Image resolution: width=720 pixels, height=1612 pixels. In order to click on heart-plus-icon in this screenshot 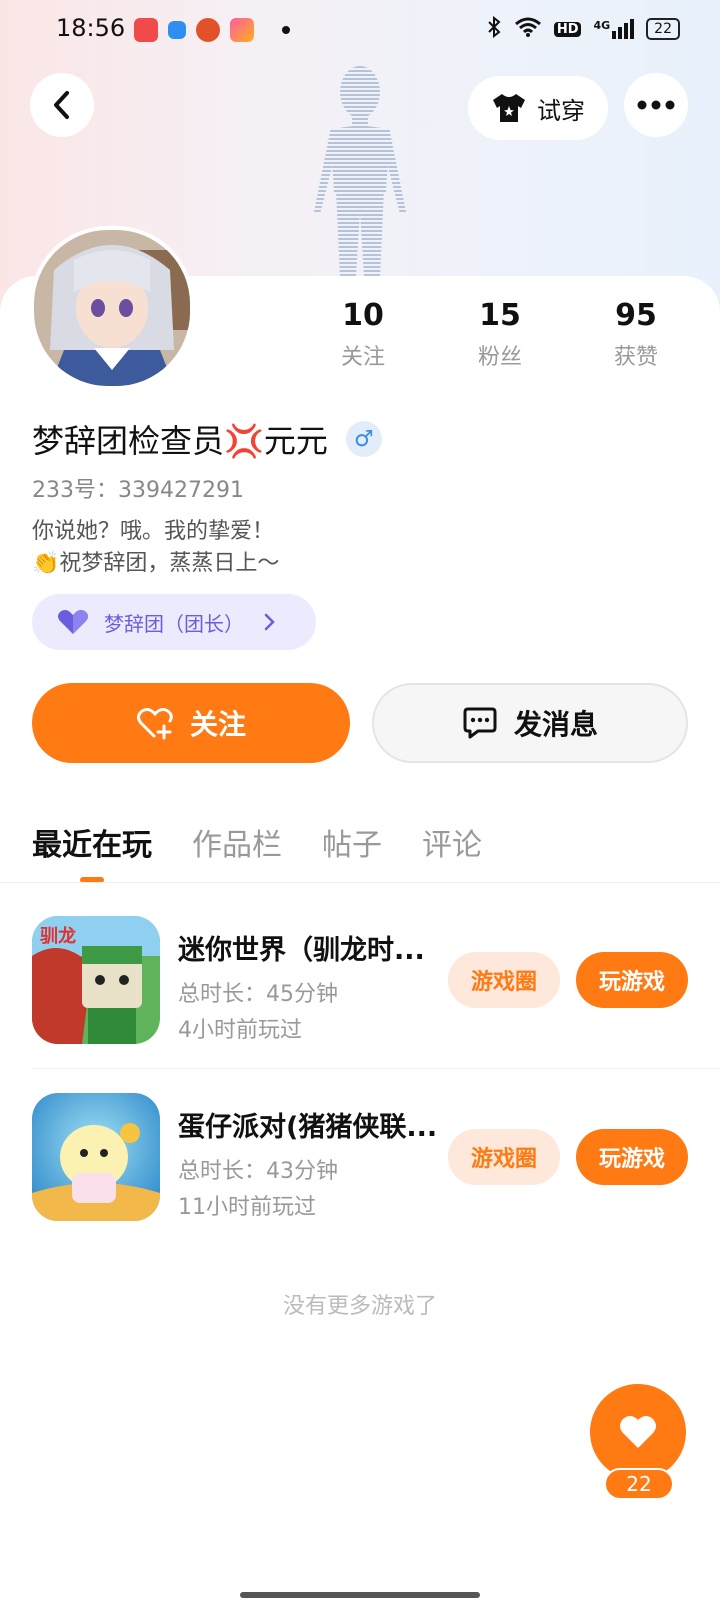, I will do `click(154, 724)`.